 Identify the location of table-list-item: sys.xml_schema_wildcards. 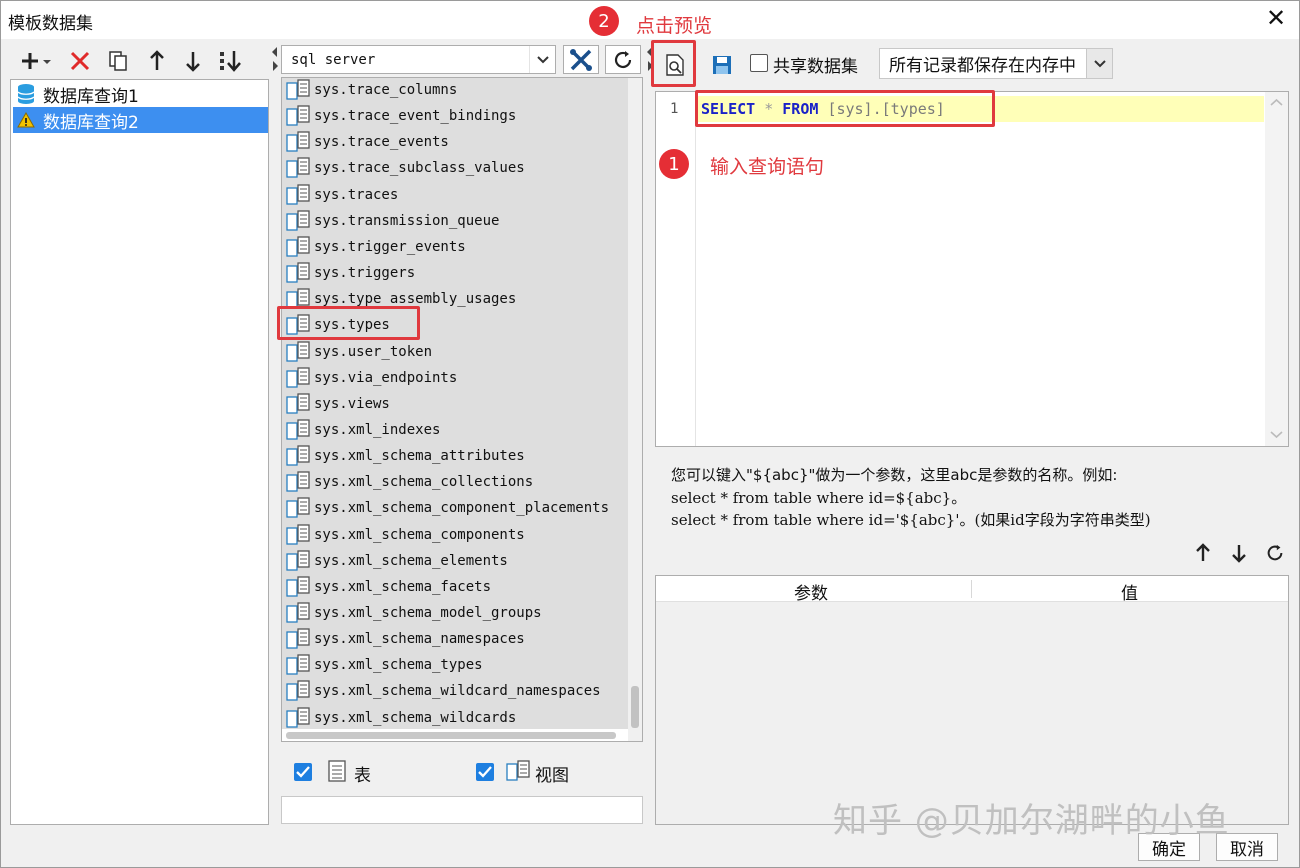
(455, 718).